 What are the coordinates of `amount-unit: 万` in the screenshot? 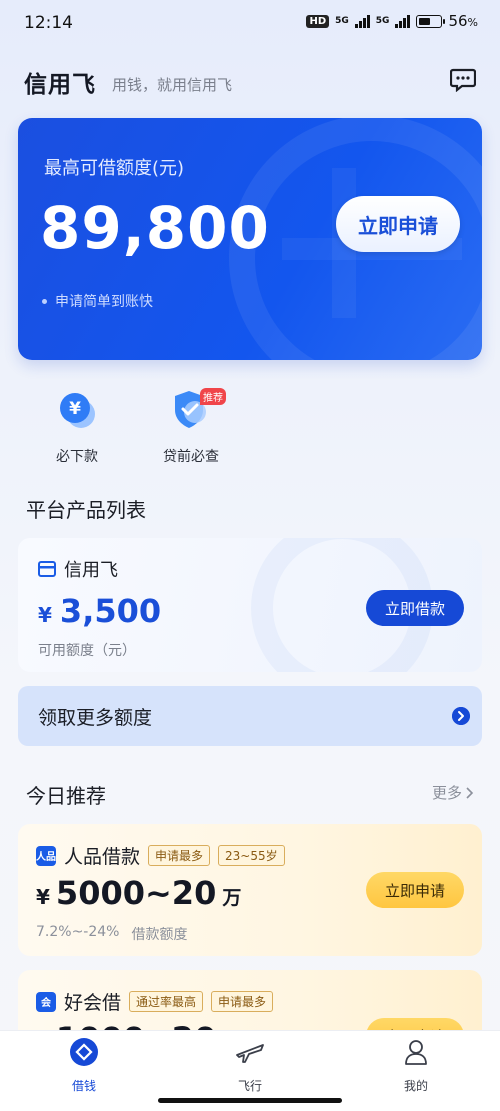 It's located at (232, 898).